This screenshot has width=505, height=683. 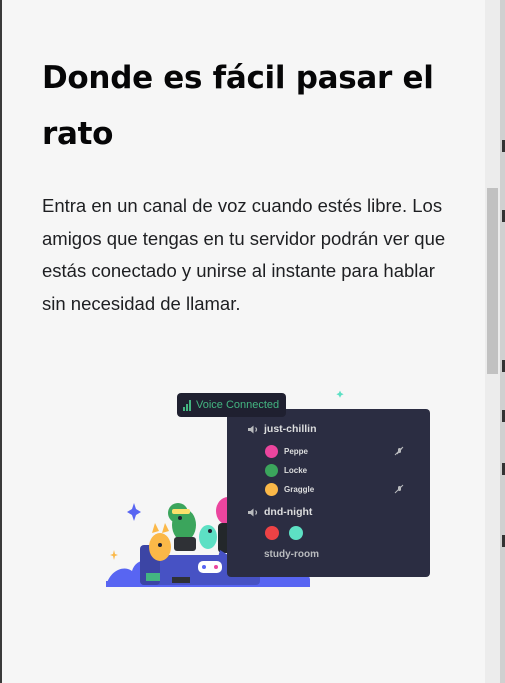 What do you see at coordinates (288, 512) in the screenshot?
I see `channel-name: dnd-night` at bounding box center [288, 512].